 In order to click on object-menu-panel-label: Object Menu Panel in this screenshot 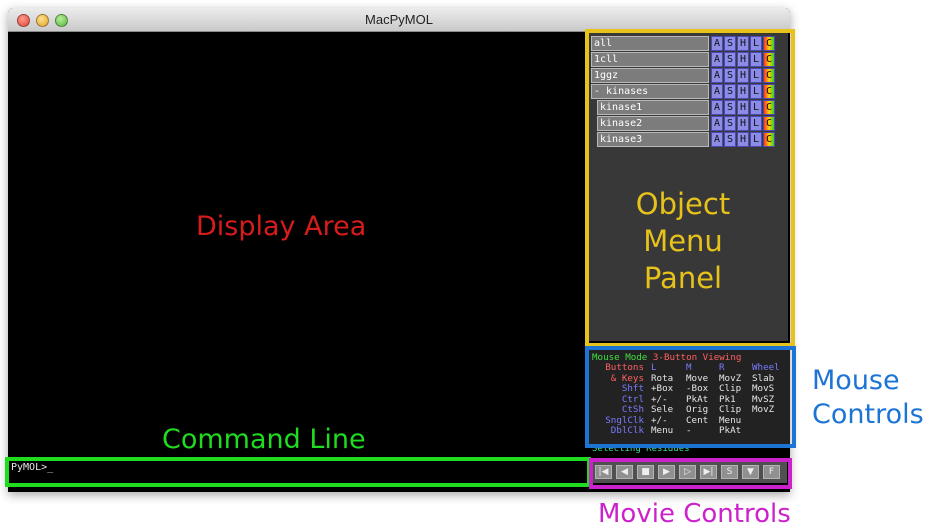, I will do `click(683, 241)`.